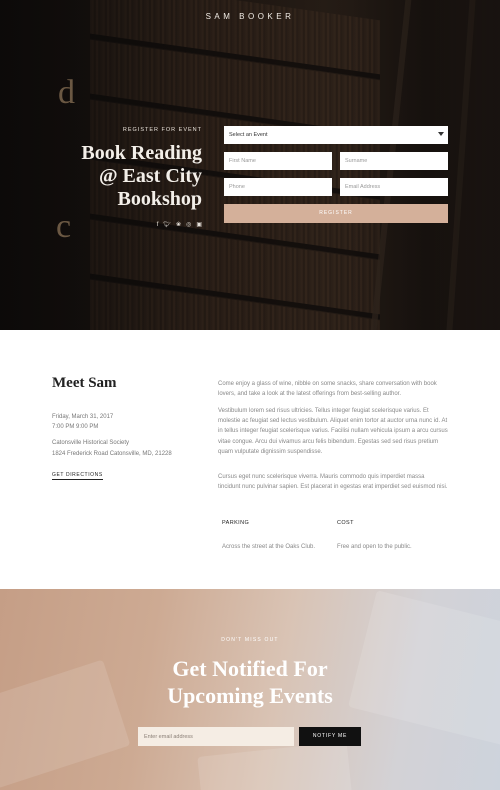 Image resolution: width=500 pixels, height=790 pixels. Describe the element at coordinates (250, 695) in the screenshot. I see `notify-title-line: Upcoming Events` at that location.